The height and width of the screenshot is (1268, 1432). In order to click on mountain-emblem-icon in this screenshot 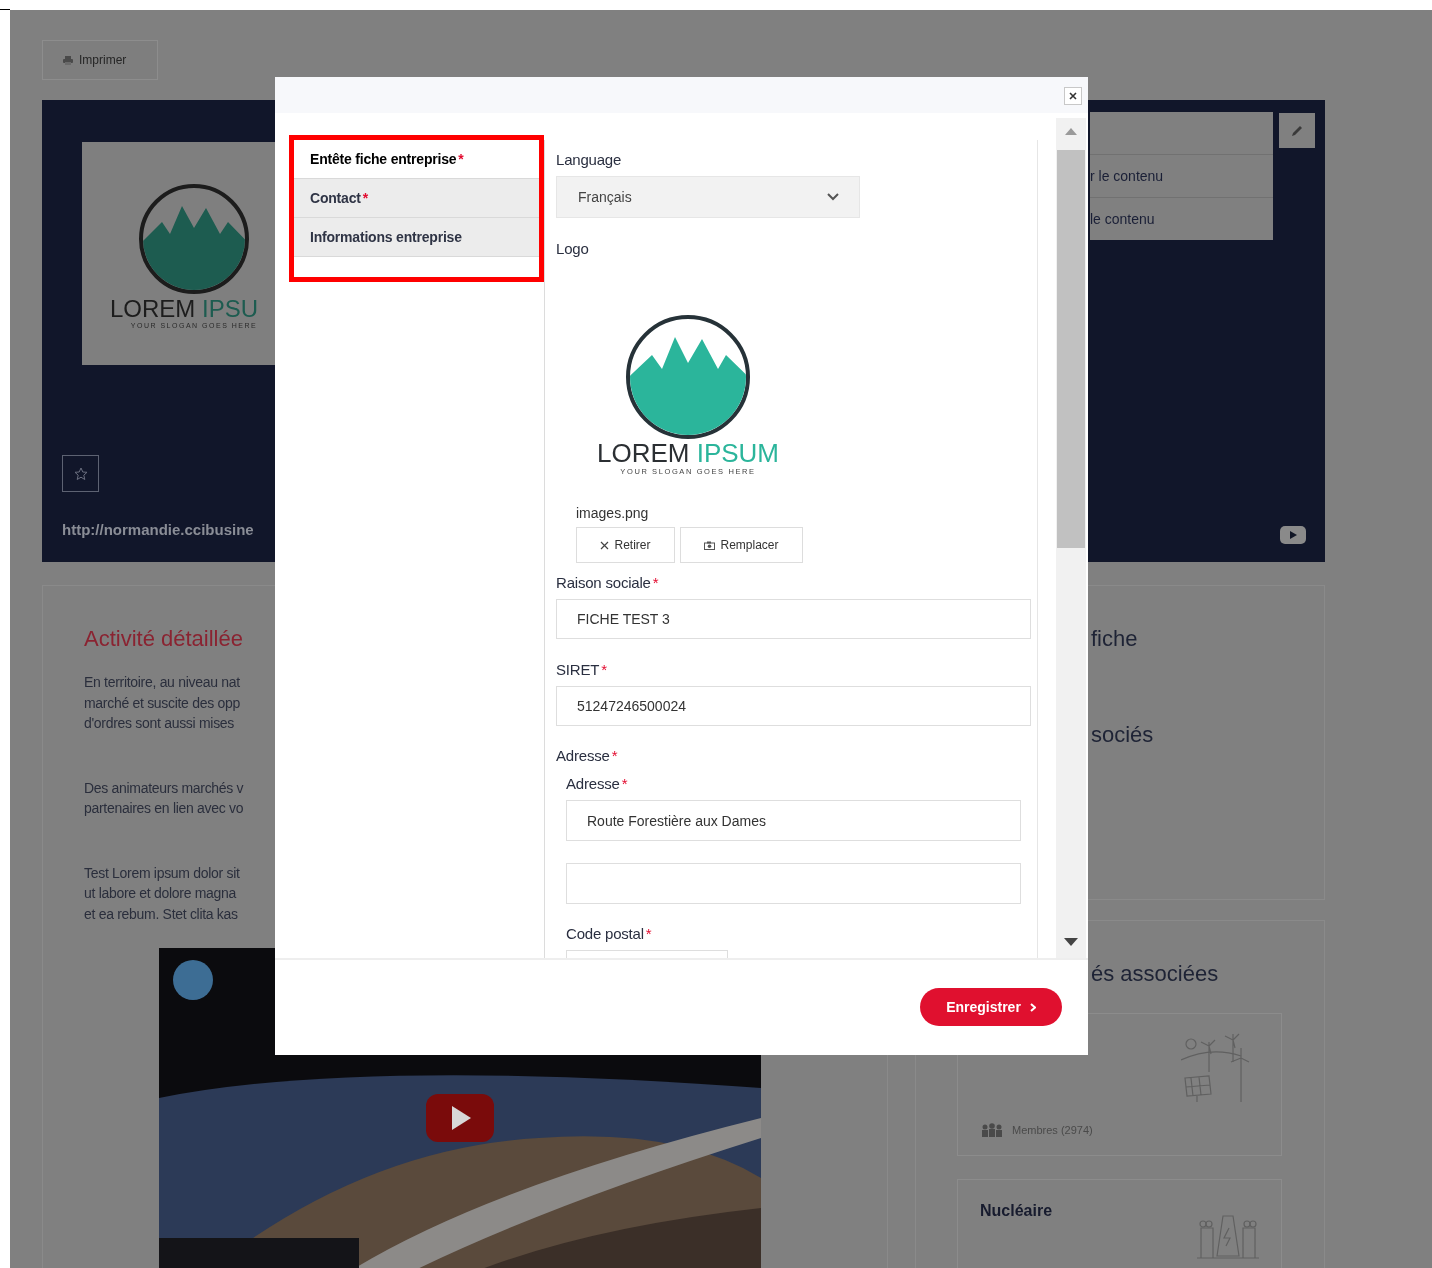, I will do `click(194, 239)`.